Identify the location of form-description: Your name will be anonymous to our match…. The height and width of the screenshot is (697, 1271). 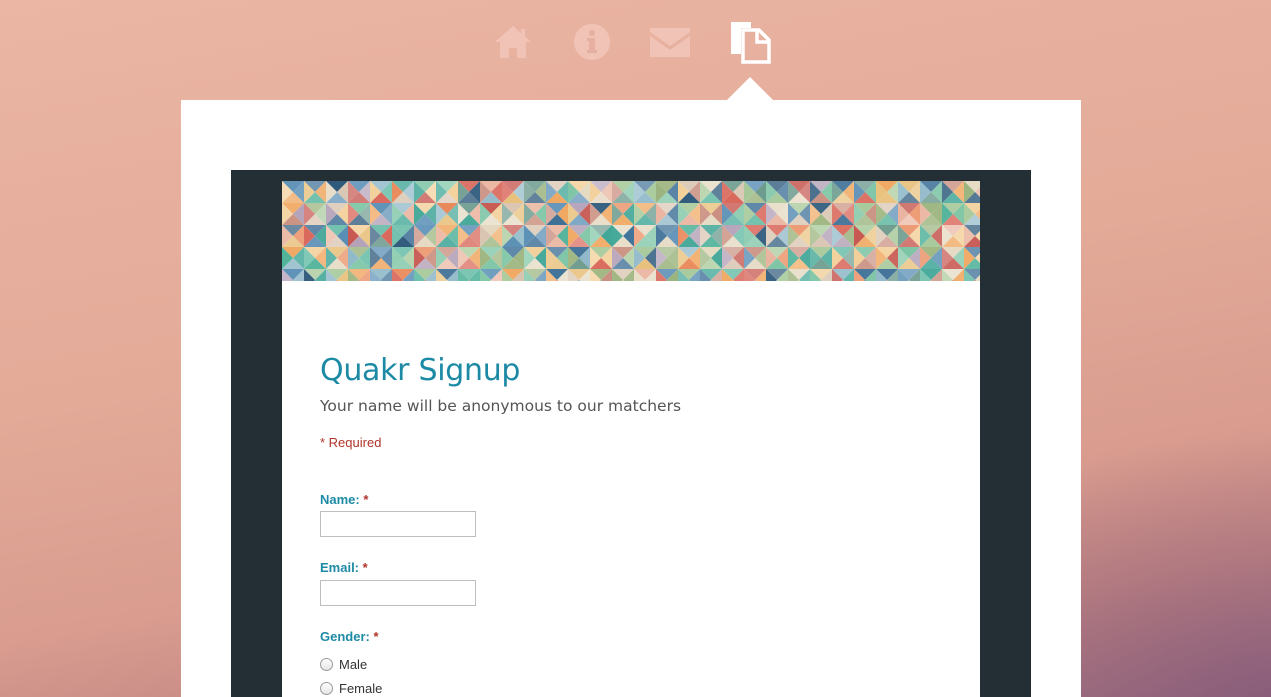
(501, 406).